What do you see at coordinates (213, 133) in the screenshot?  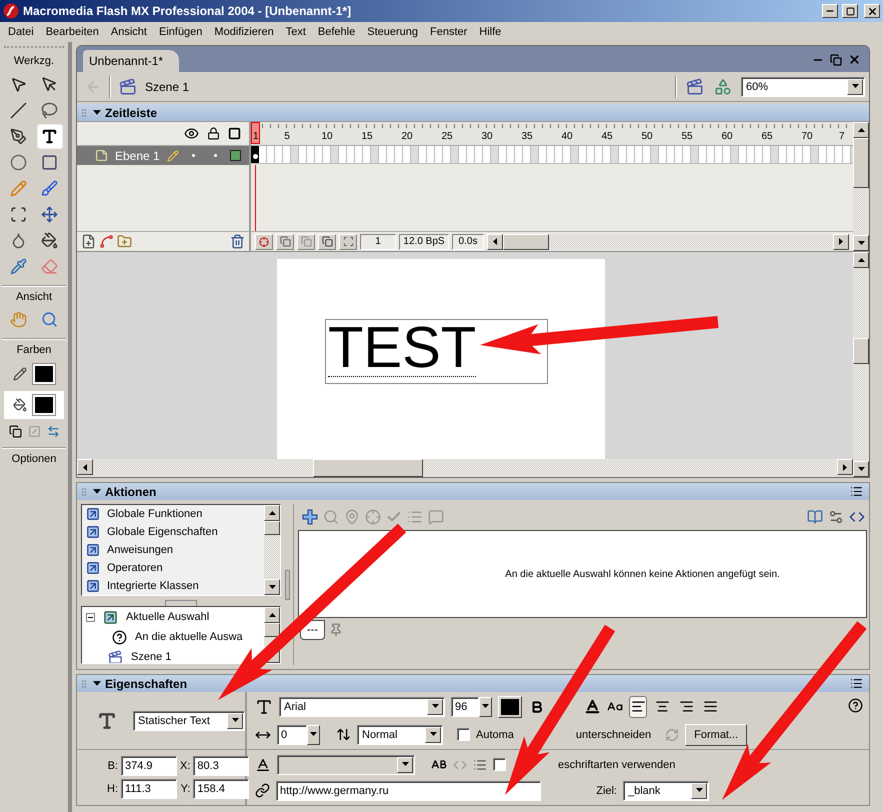 I see `lock-icon` at bounding box center [213, 133].